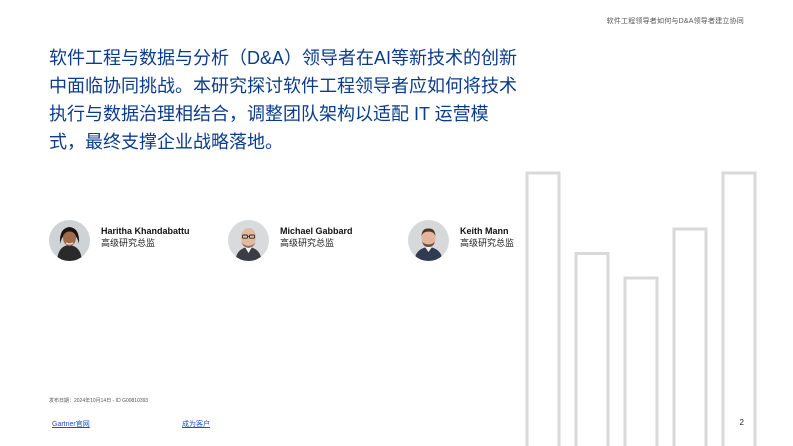 The height and width of the screenshot is (446, 793). I want to click on author-card: Michael Gabbard 高级研究总监, so click(290, 240).